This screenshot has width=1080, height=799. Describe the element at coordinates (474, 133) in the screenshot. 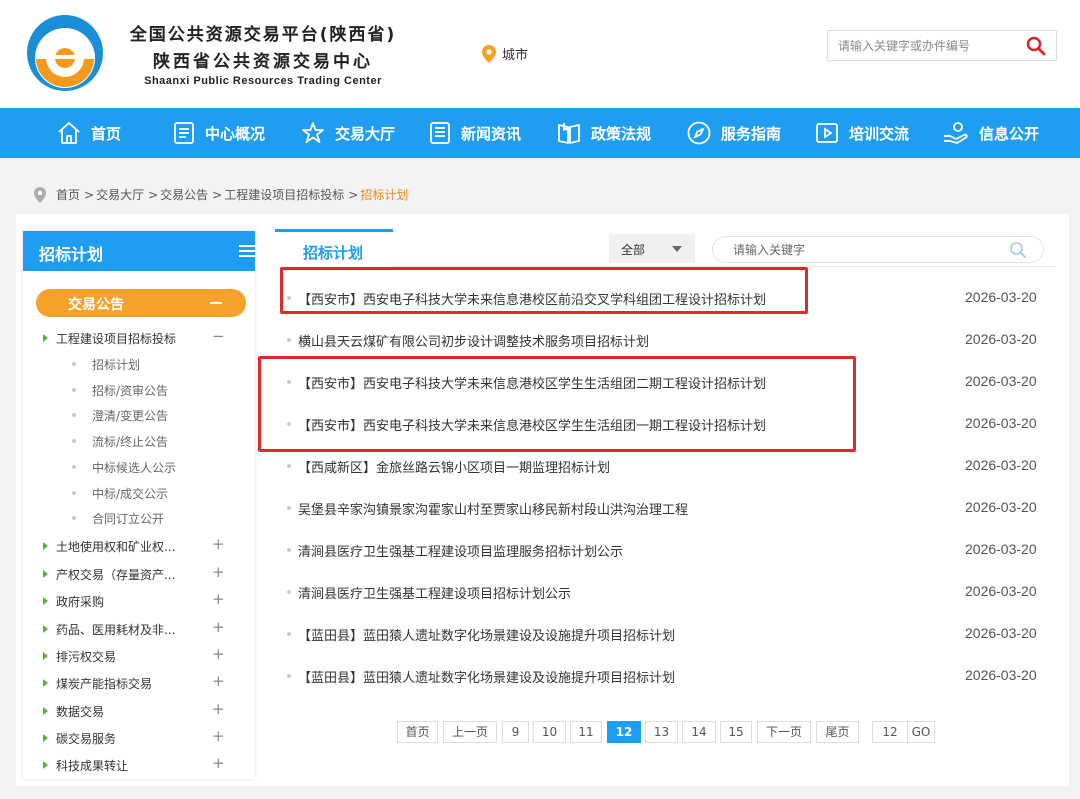

I see `nav-item-news: 新闻资讯` at that location.